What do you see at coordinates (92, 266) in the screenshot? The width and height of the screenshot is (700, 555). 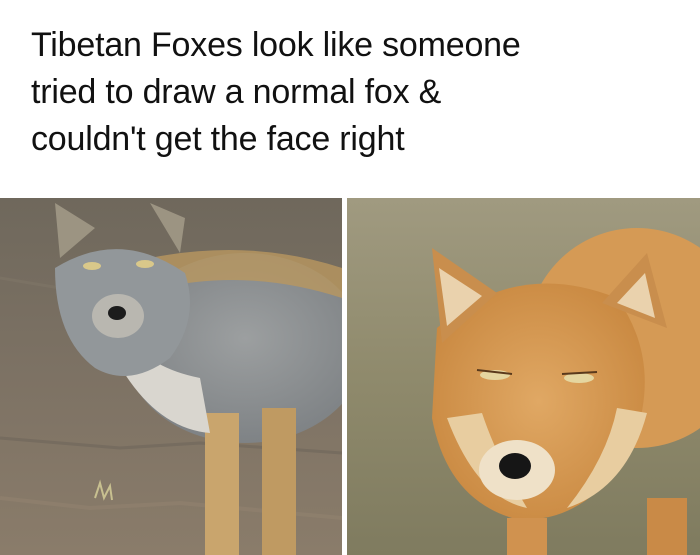 I see `fox-eye-left` at bounding box center [92, 266].